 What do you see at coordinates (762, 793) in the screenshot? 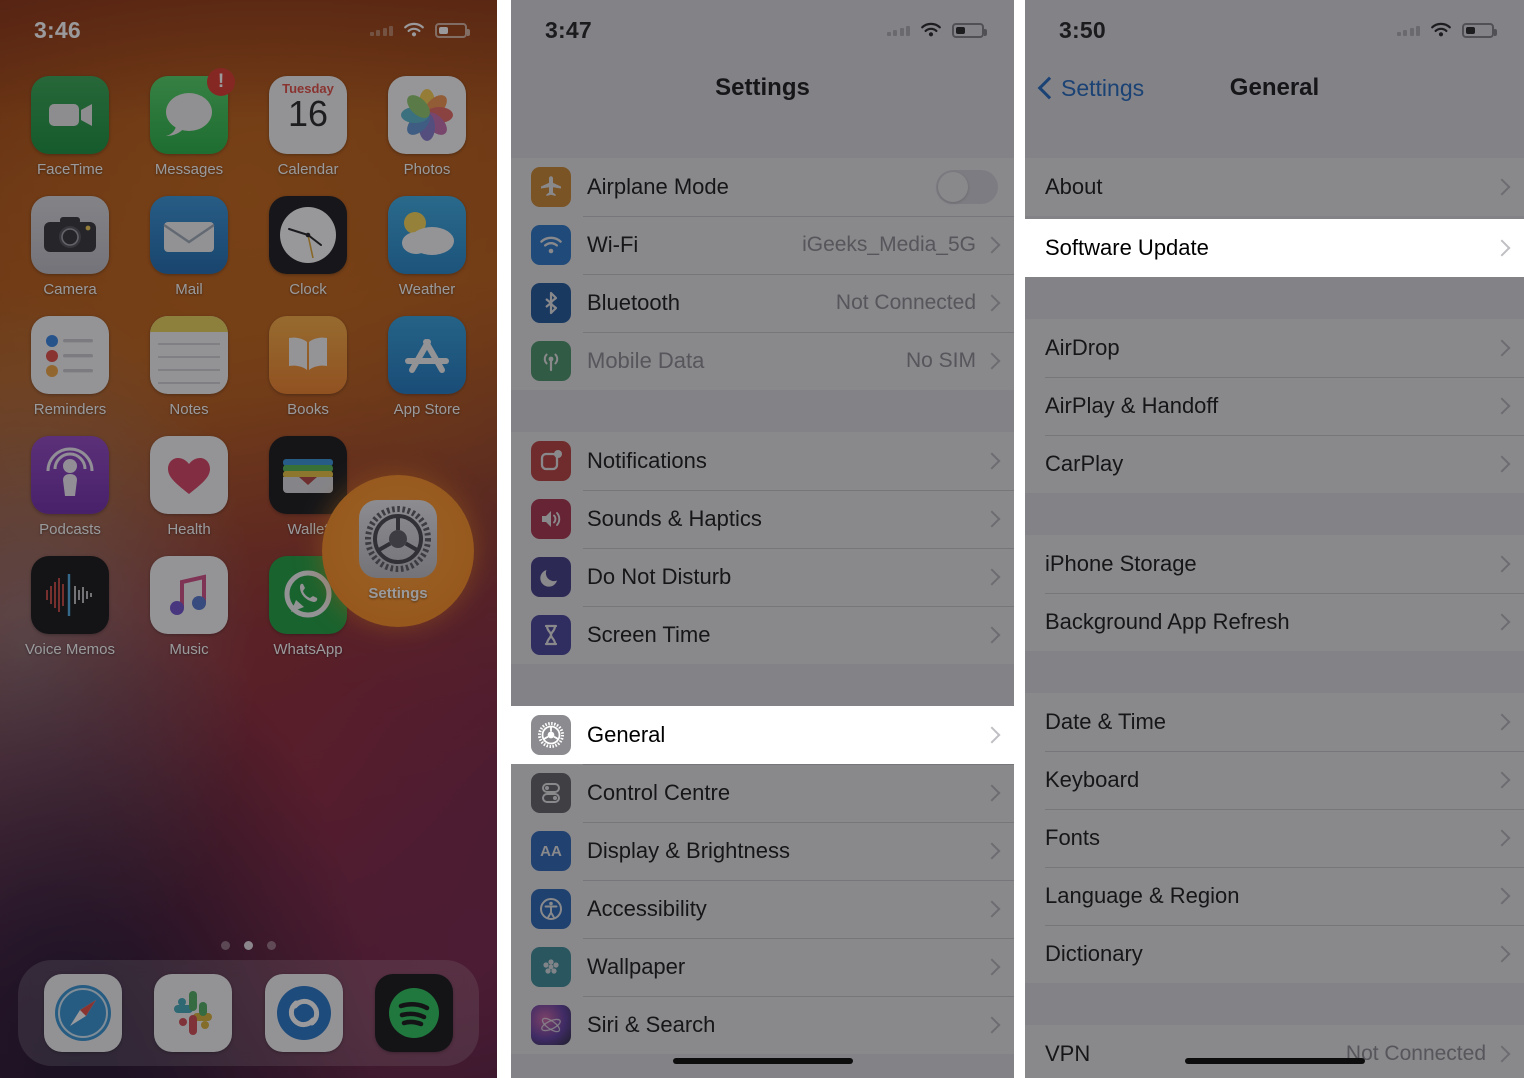
I see `settings-row-control-centre: Control Centre` at bounding box center [762, 793].